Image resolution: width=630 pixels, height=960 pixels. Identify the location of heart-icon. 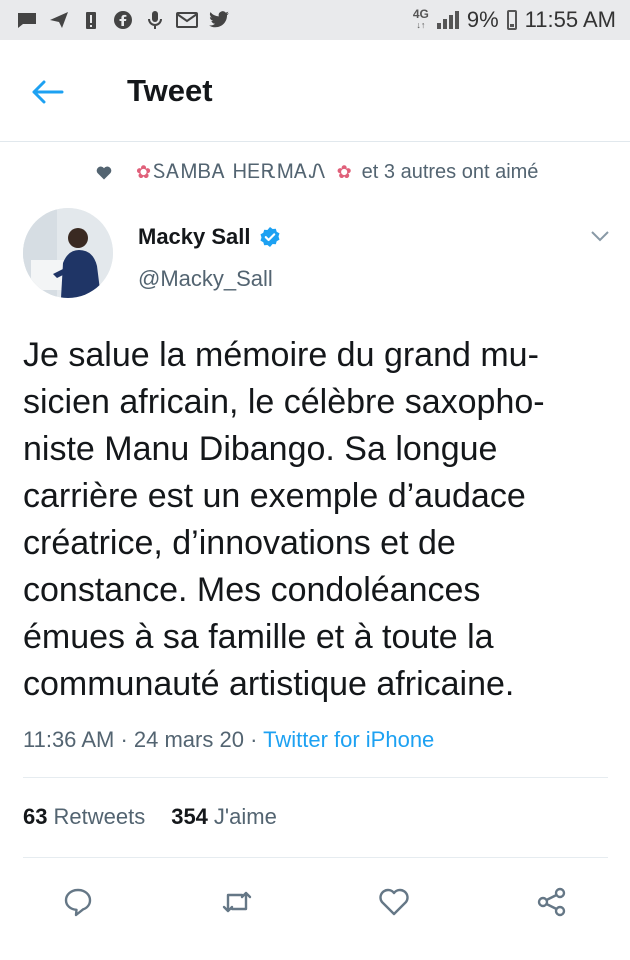
(104, 172).